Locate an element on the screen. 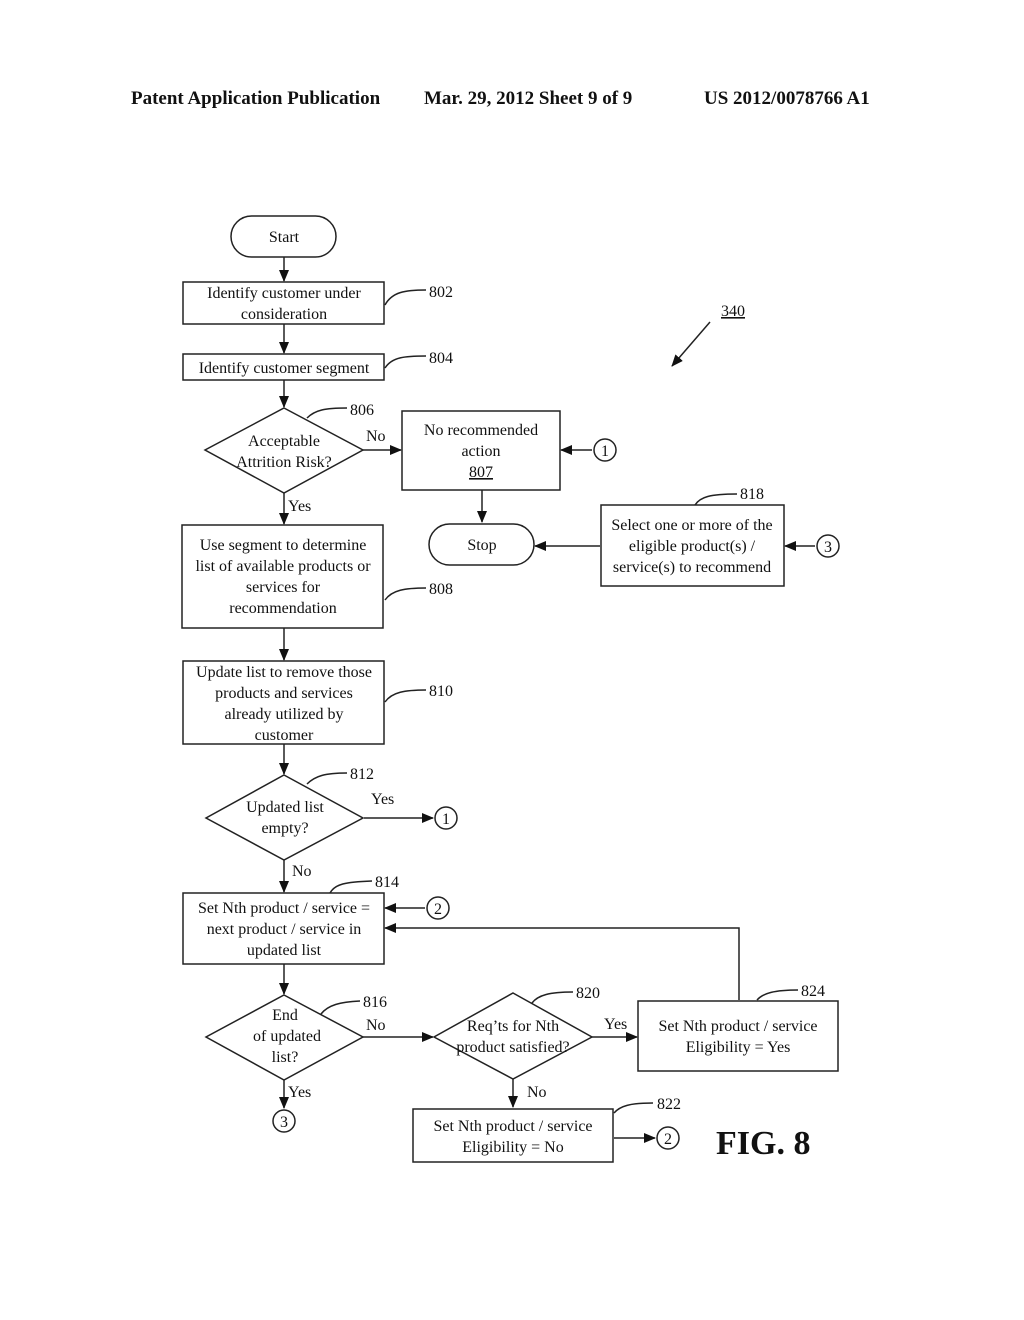 The image size is (1024, 1320). ref-802: 802 is located at coordinates (441, 292).